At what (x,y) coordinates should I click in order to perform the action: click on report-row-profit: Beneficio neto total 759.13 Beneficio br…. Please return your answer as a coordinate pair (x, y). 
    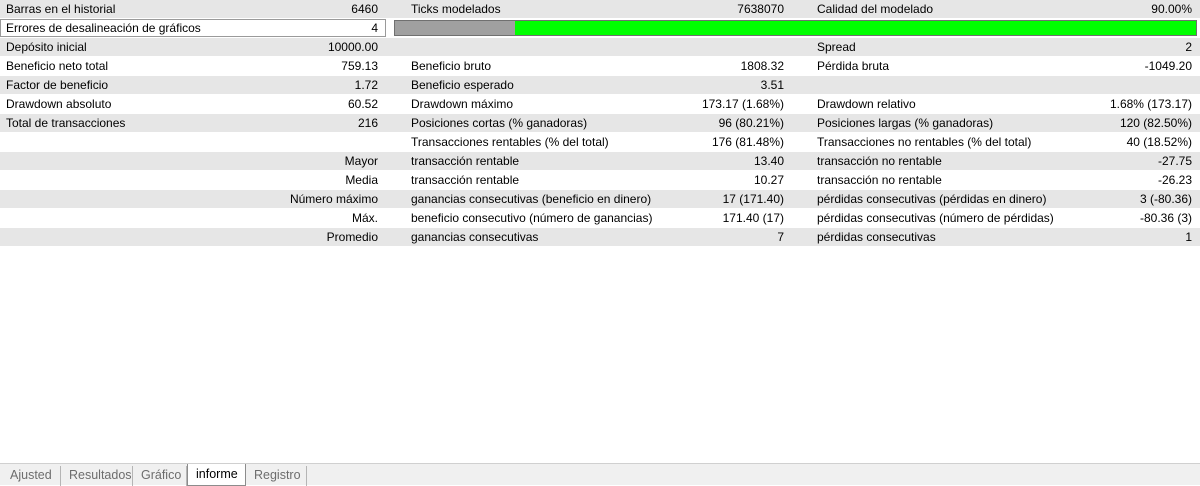
    Looking at the image, I should click on (600, 66).